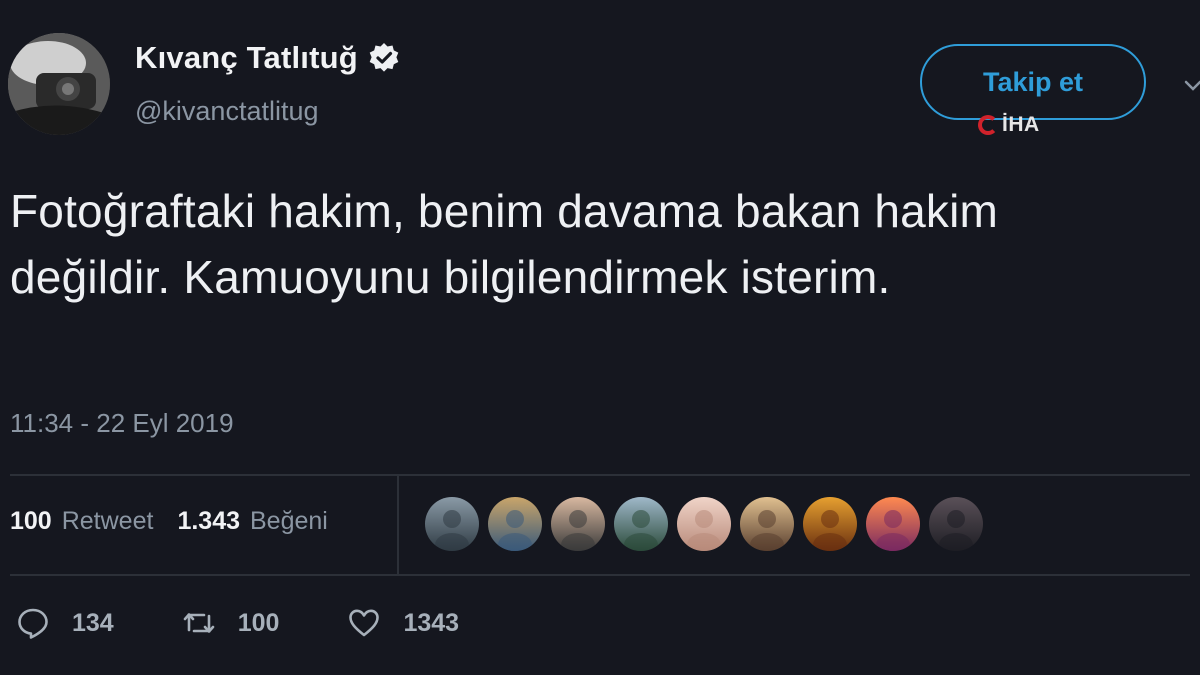 The height and width of the screenshot is (675, 1200). What do you see at coordinates (231, 623) in the screenshot?
I see `retweet-button: 100` at bounding box center [231, 623].